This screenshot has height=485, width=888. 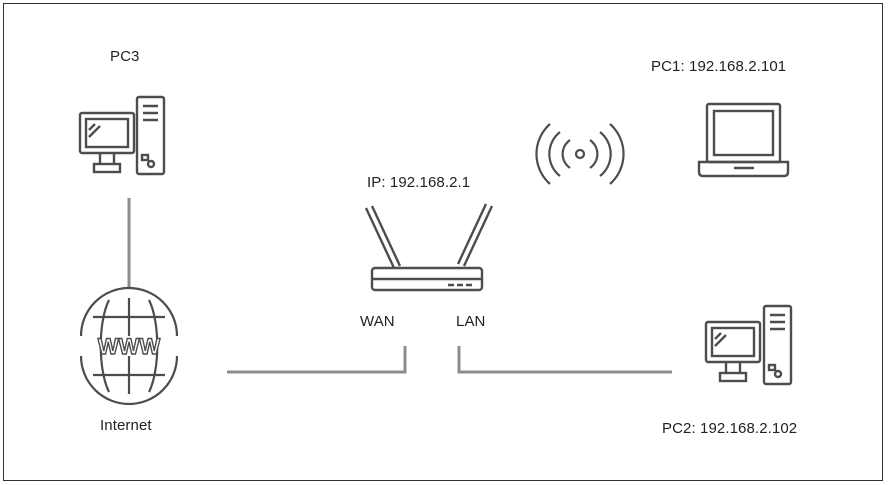 What do you see at coordinates (719, 66) in the screenshot?
I see `pc1-label: PC1: 192.168.2.101` at bounding box center [719, 66].